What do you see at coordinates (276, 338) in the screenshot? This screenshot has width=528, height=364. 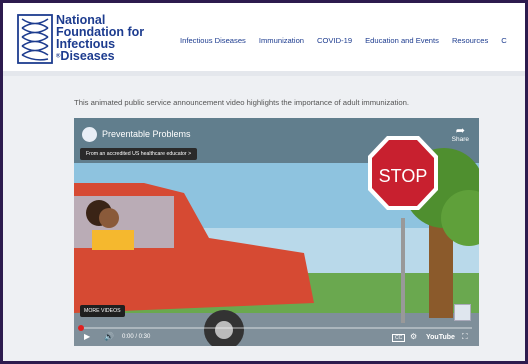 I see `player-controls: ▶ 🔊 0:00 / 0:30 CC ⚙ YouTube ⛶` at bounding box center [276, 338].